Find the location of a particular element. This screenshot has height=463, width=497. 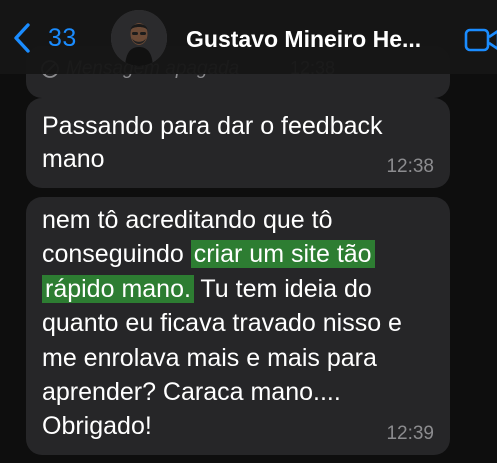

avatar-image is located at coordinates (139, 38).